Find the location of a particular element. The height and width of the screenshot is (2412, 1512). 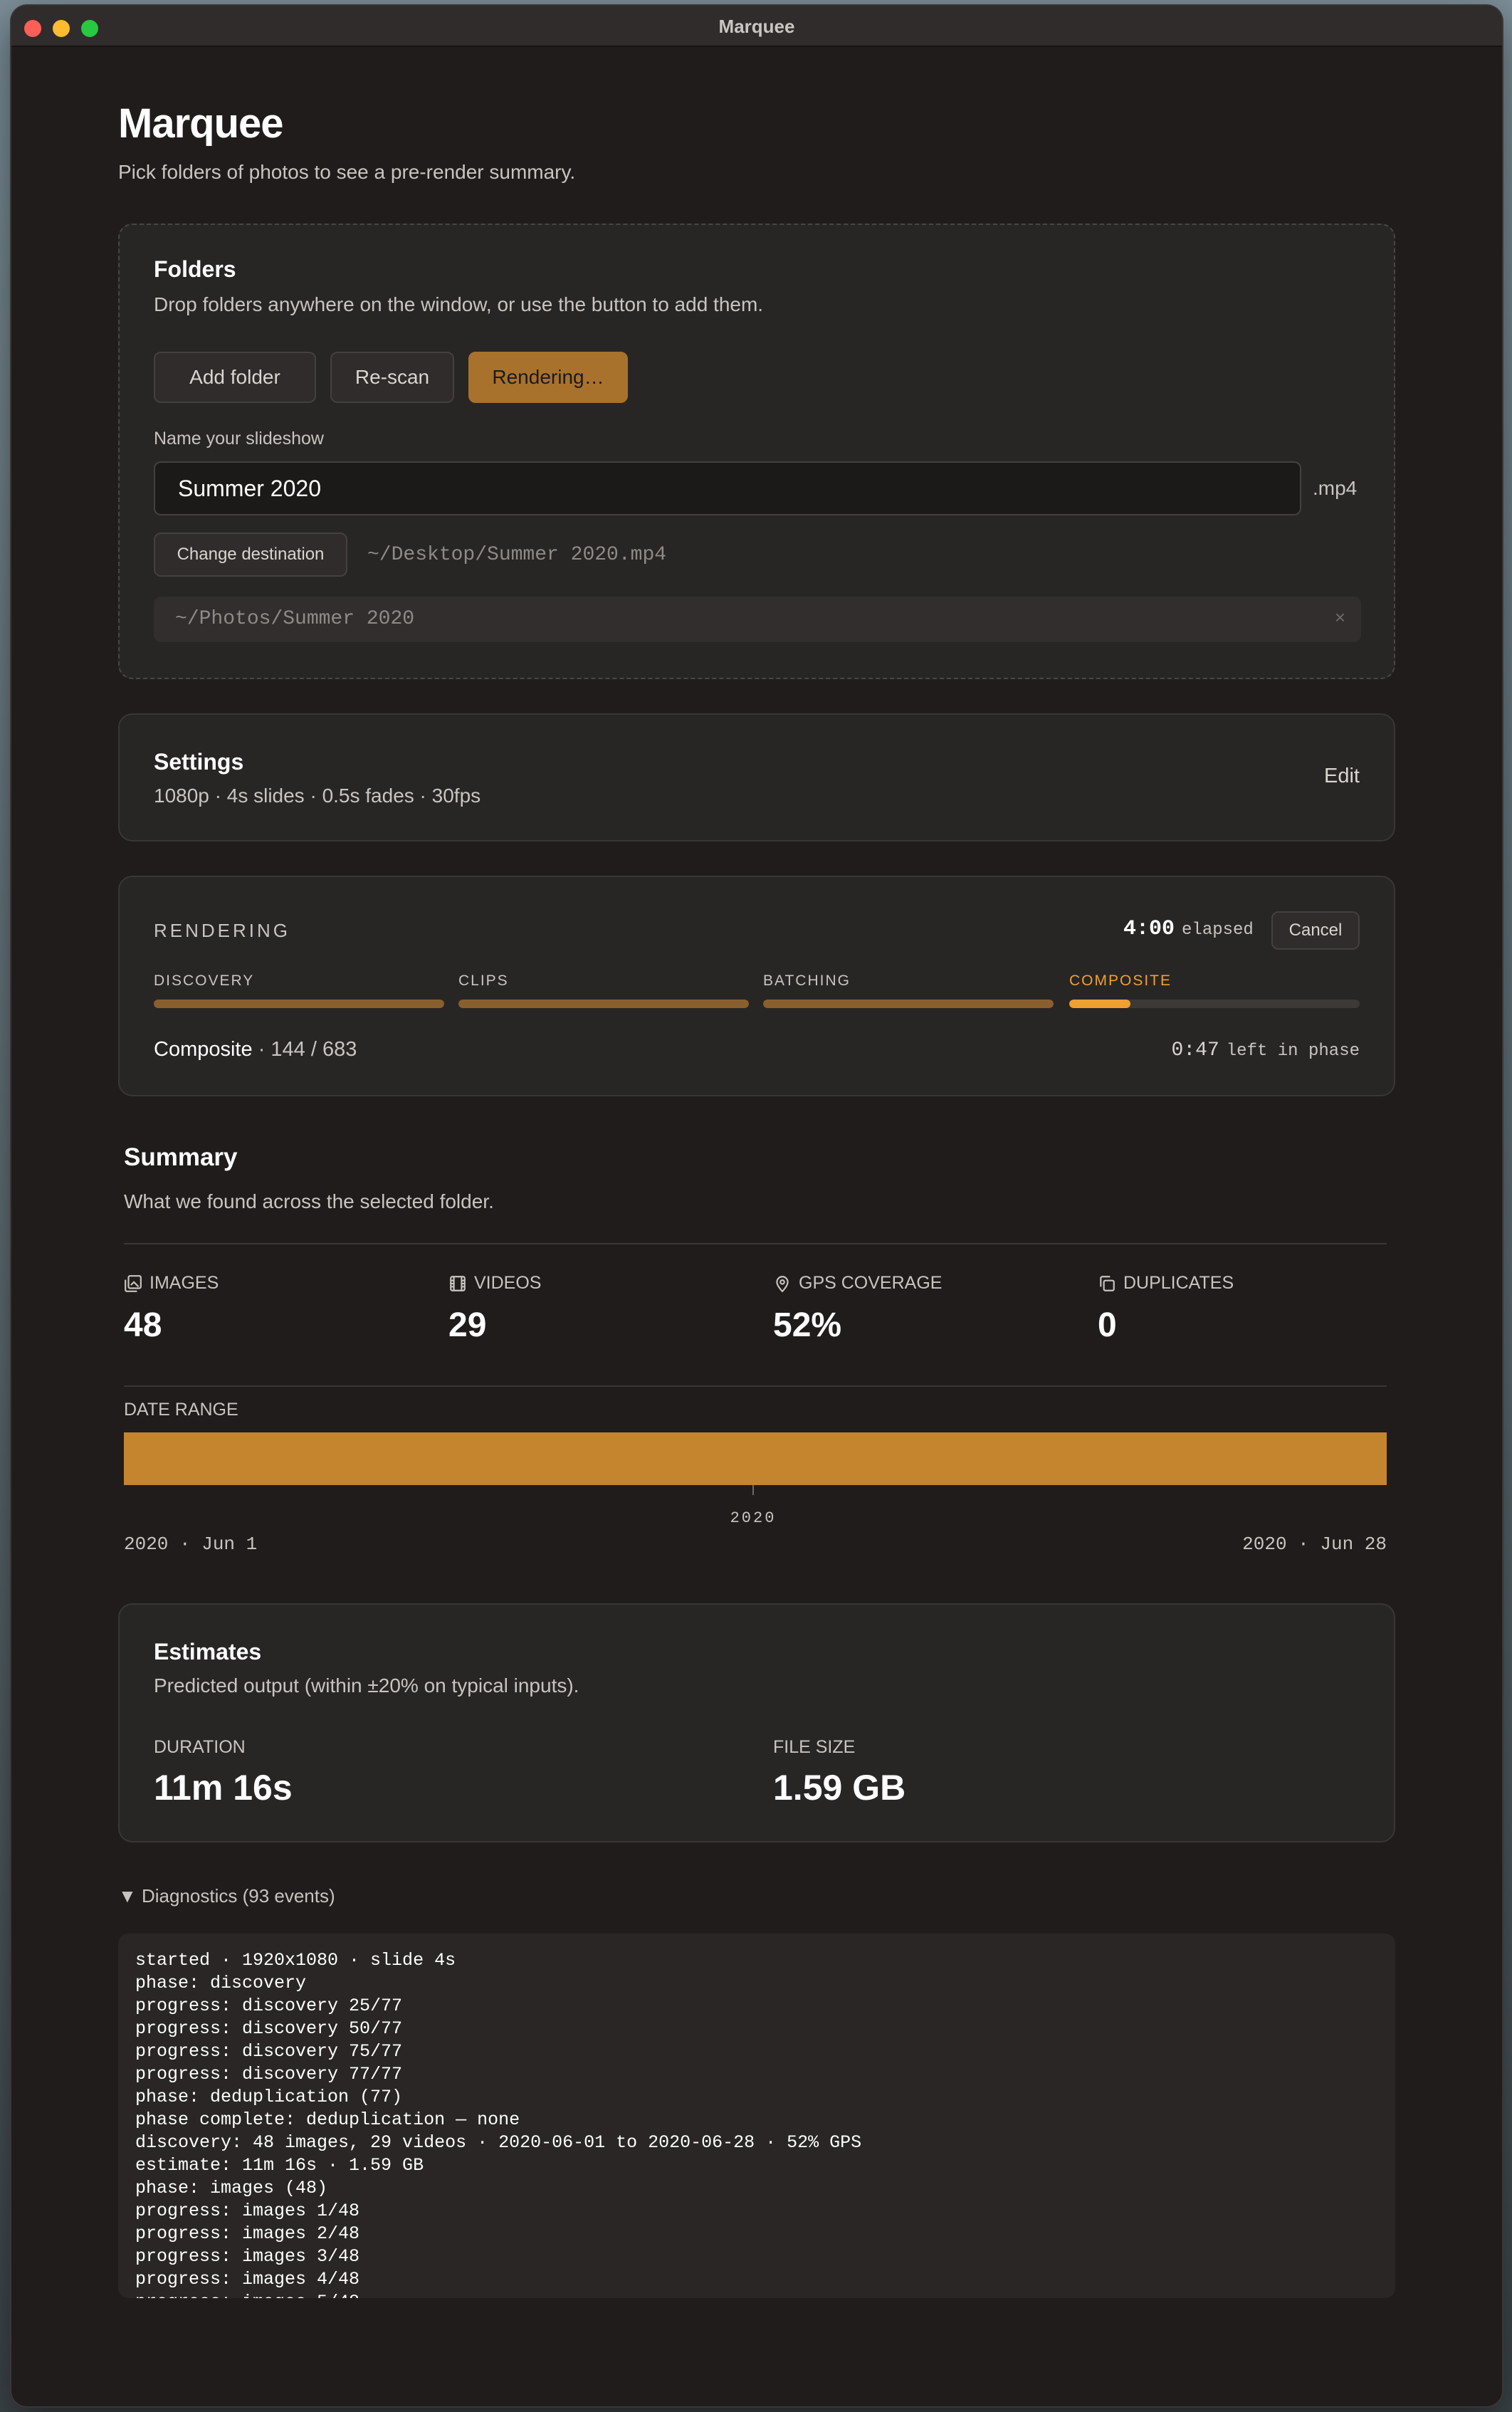

change-destination-button: Change destination is located at coordinates (250, 555).